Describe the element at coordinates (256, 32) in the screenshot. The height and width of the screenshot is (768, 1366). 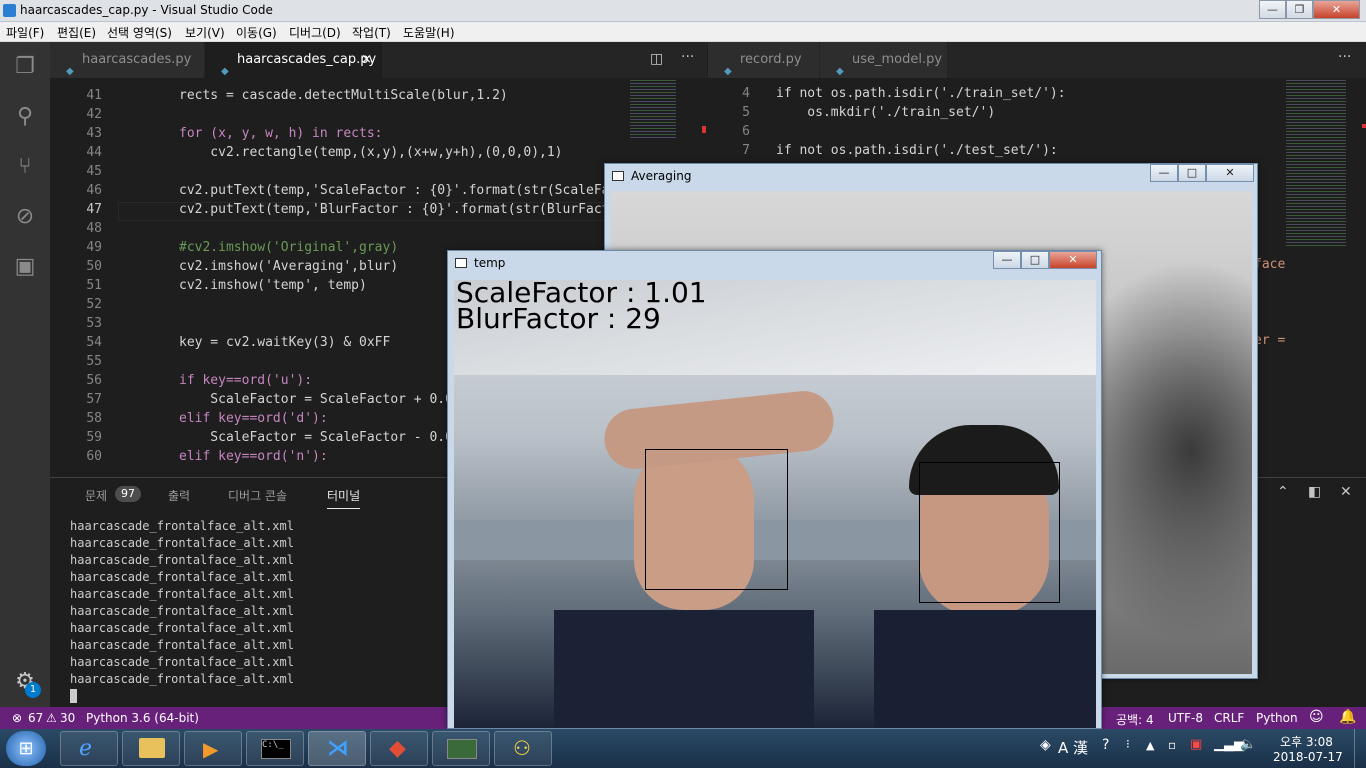
I see `menu-go: 이동(G)` at that location.